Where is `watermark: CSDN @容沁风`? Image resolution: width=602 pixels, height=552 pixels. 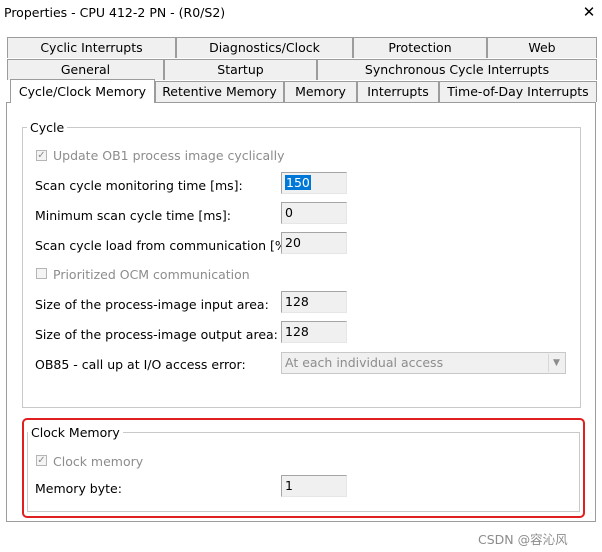
watermark: CSDN @容沁风 is located at coordinates (523, 539).